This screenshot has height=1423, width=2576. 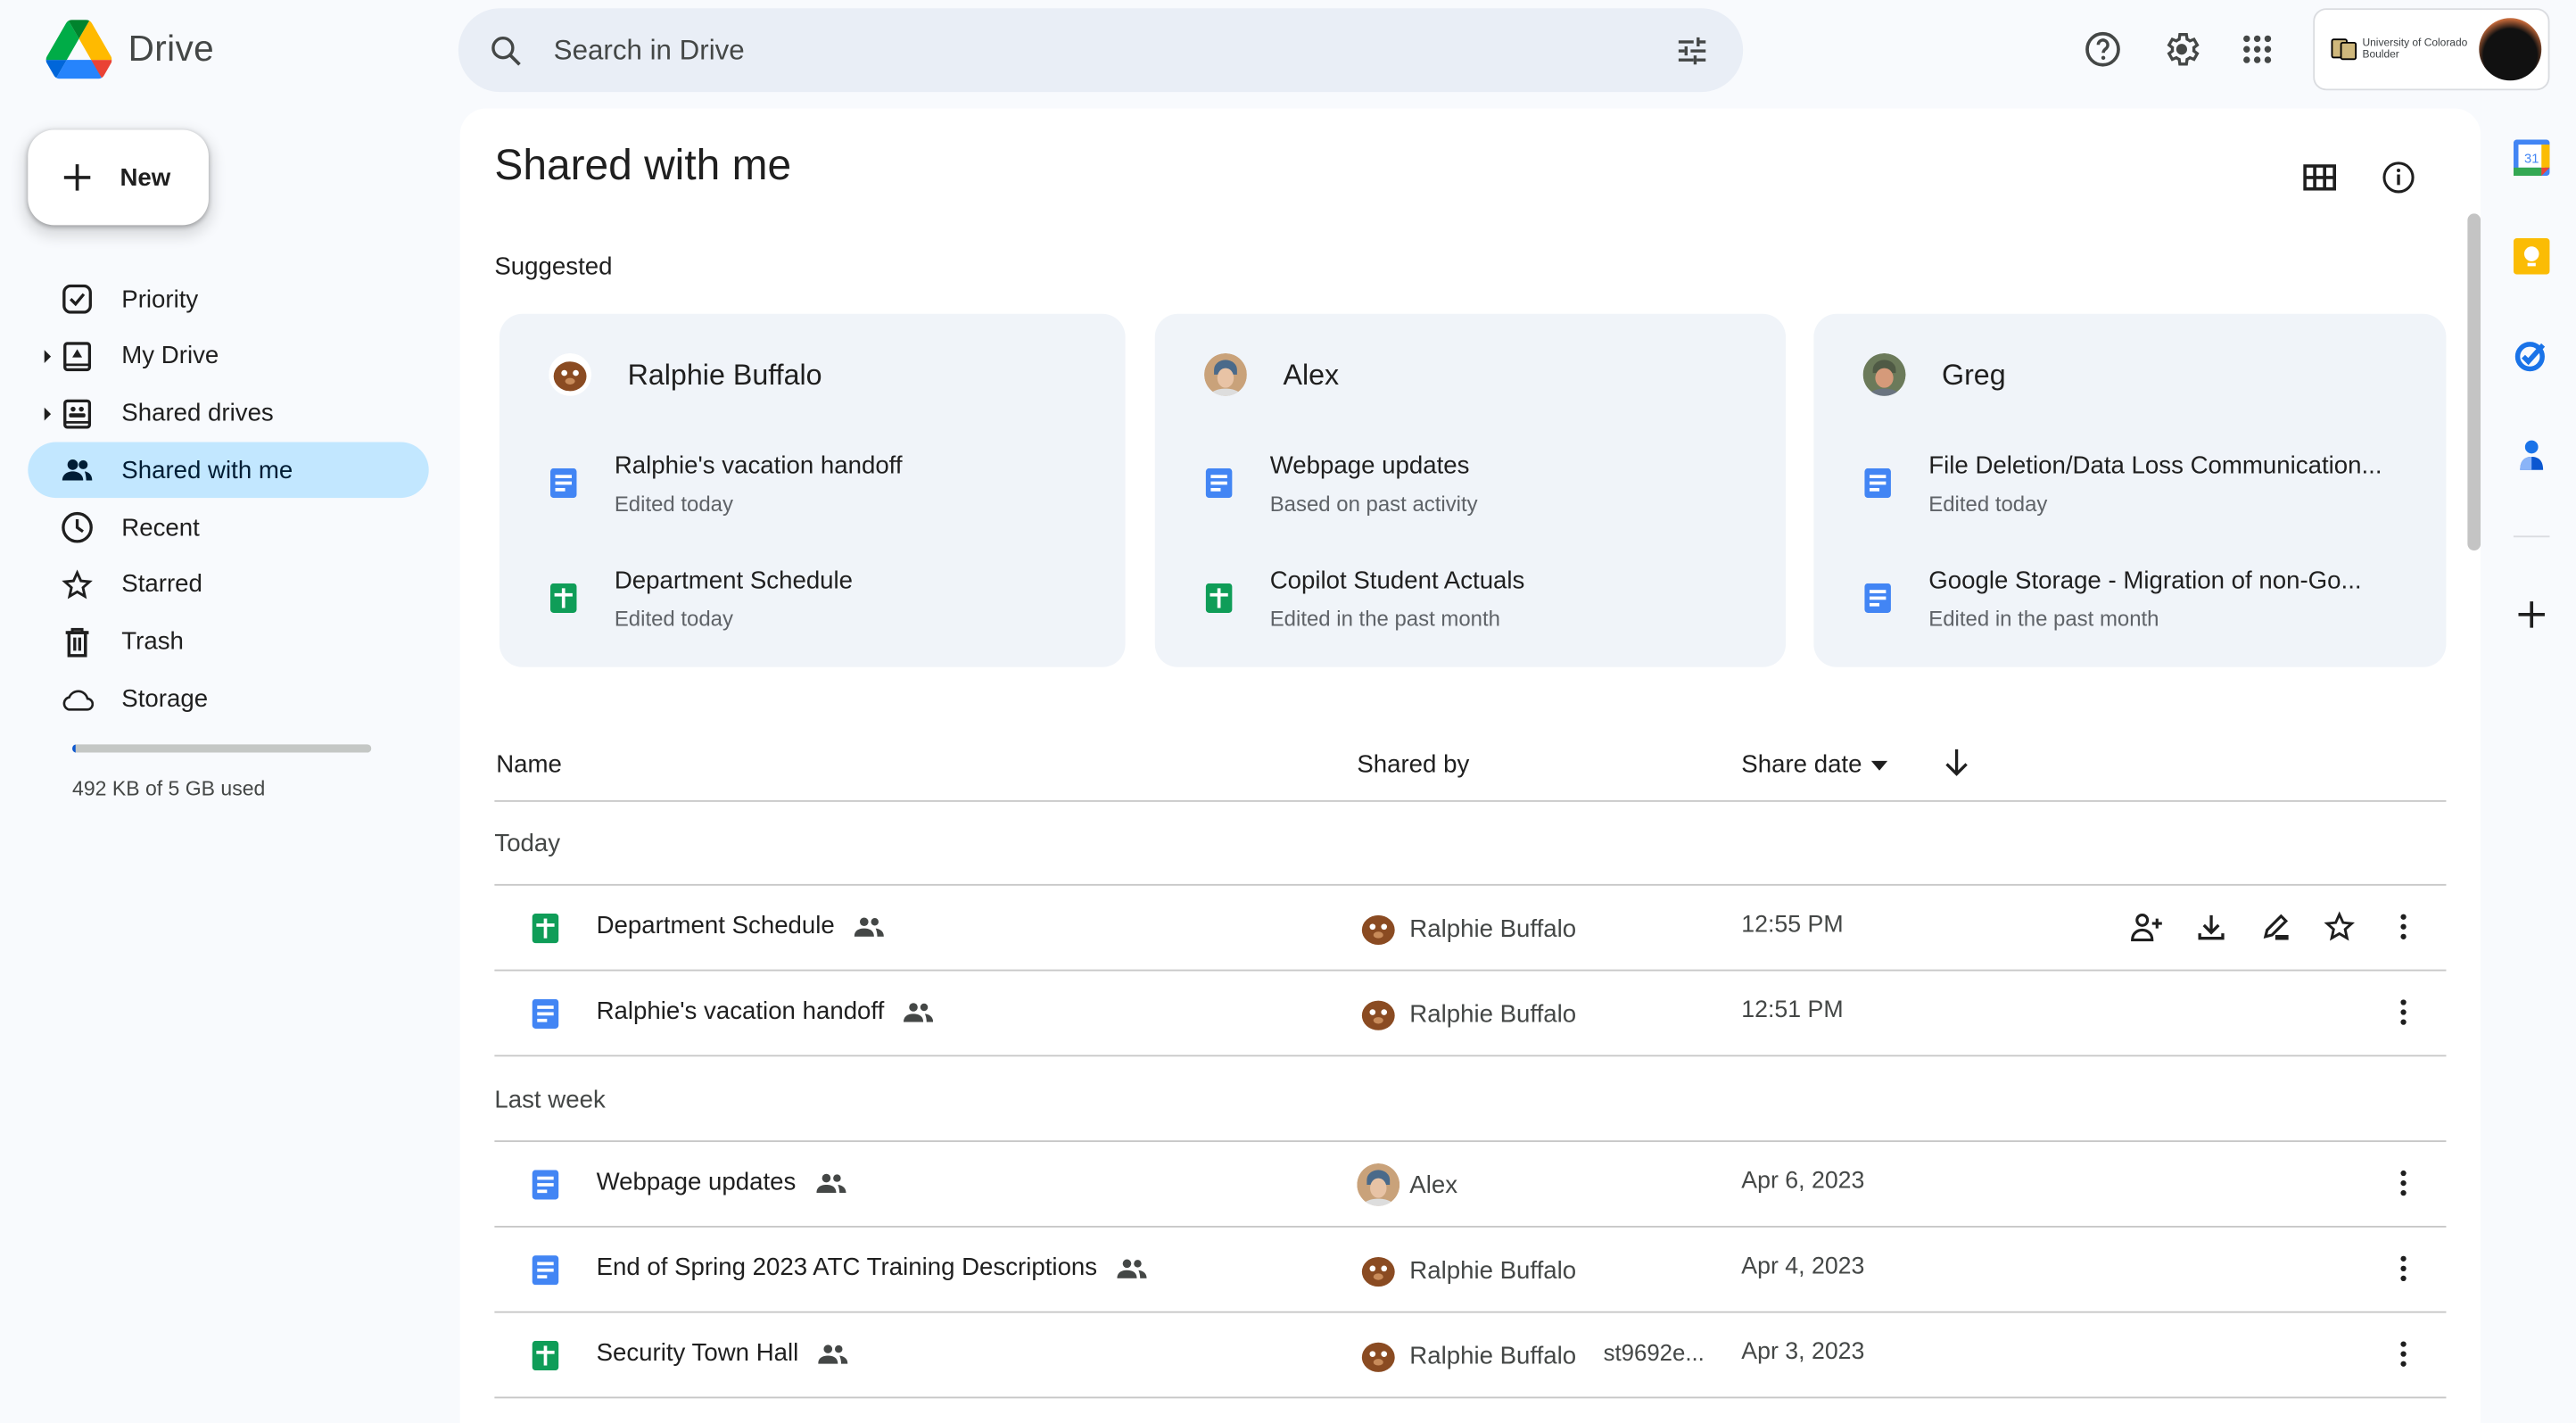 I want to click on calendar-app-button: 31, so click(x=2532, y=158).